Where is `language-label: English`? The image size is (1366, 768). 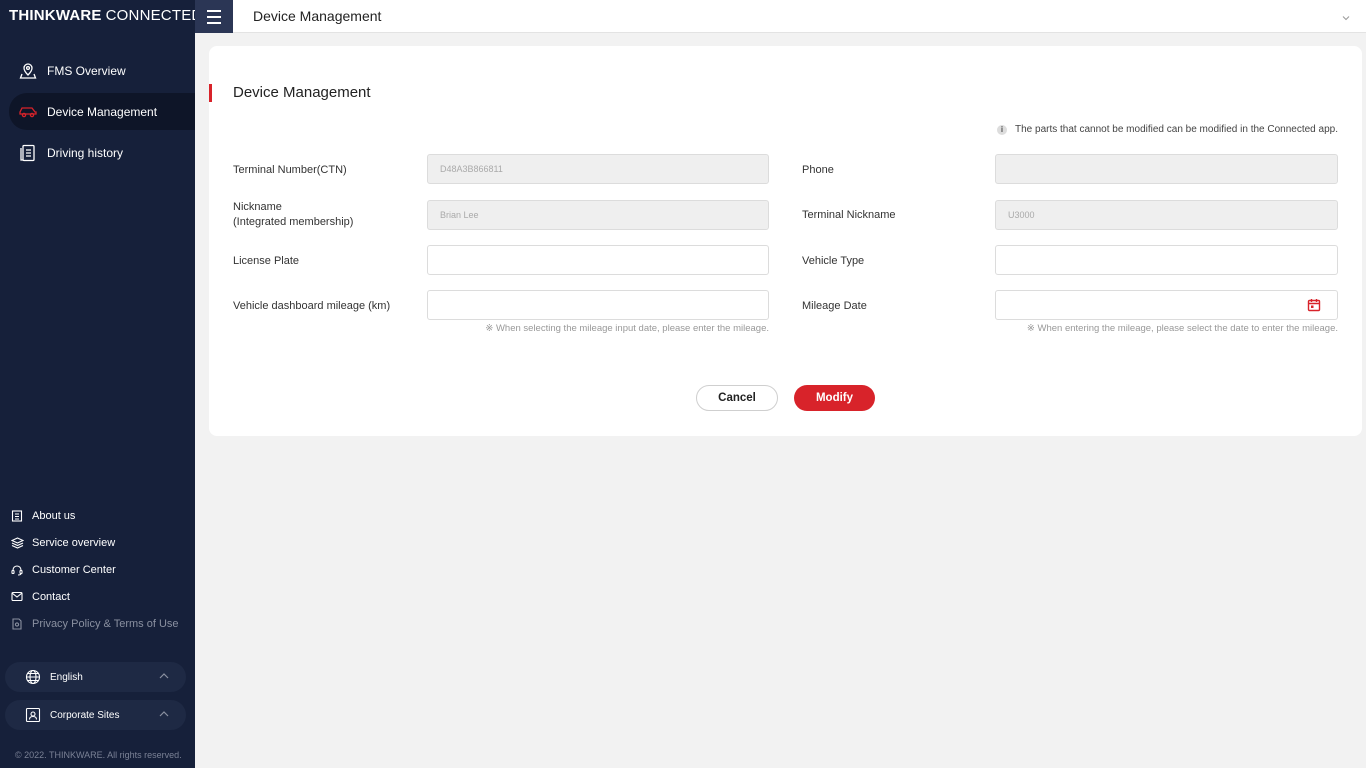 language-label: English is located at coordinates (66, 677).